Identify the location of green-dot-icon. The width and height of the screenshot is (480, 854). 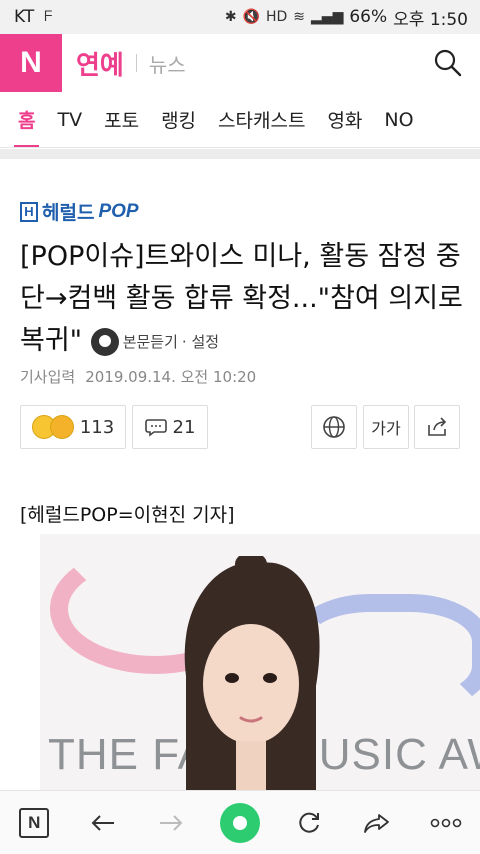
(239, 822).